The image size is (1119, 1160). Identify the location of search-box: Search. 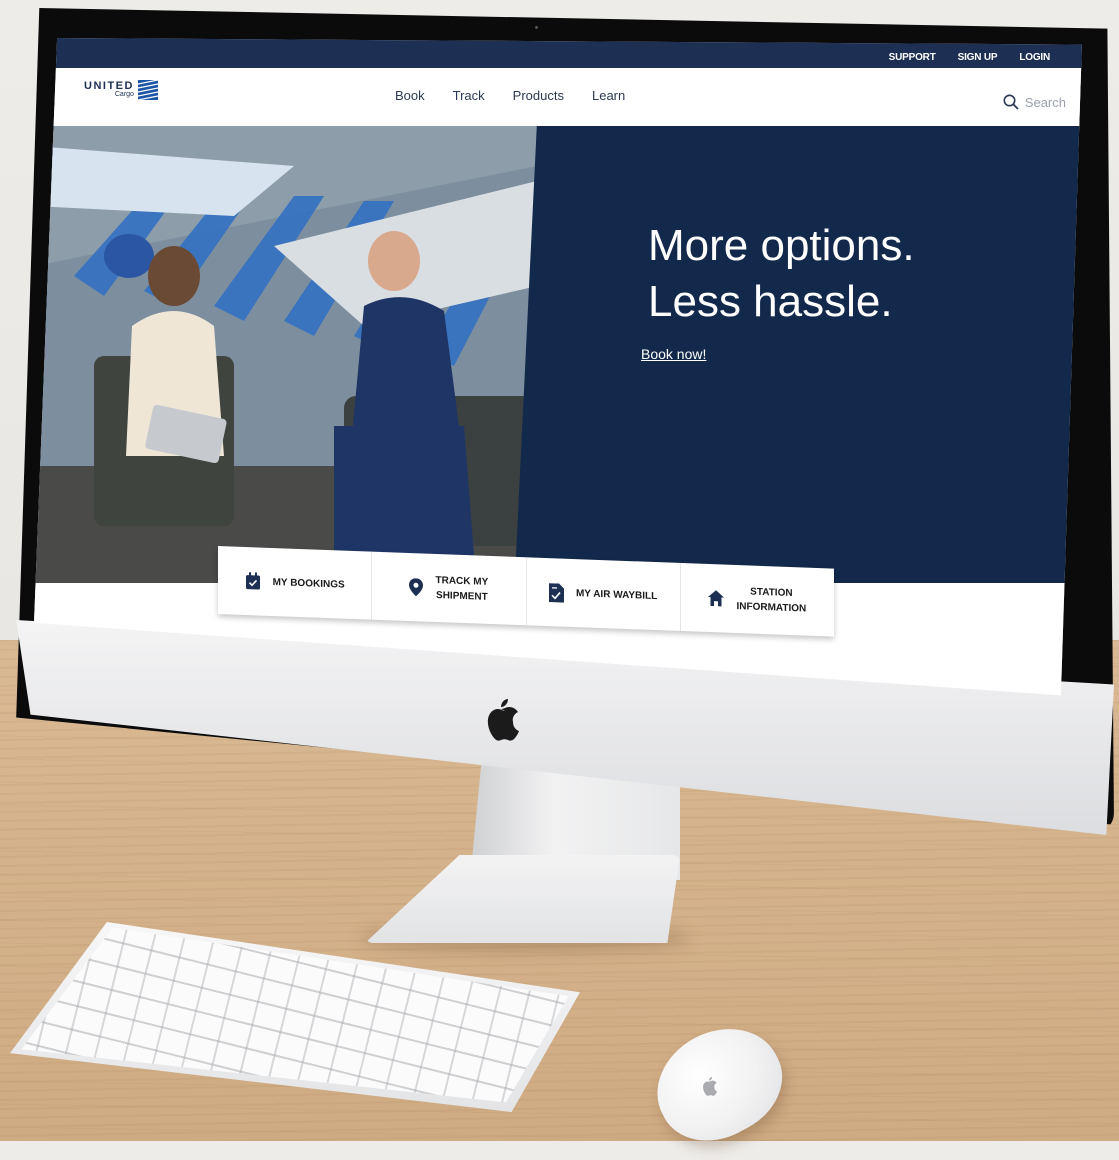
(1034, 102).